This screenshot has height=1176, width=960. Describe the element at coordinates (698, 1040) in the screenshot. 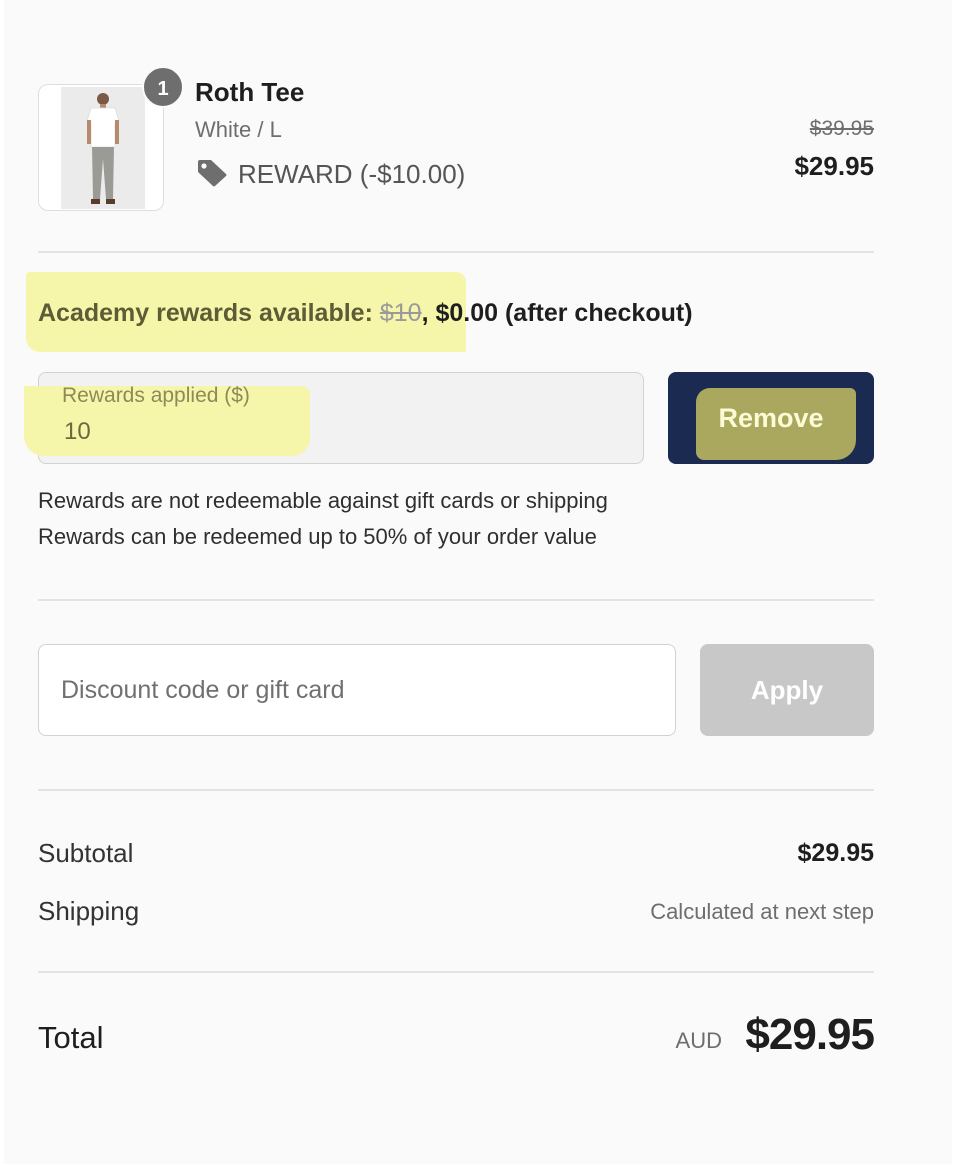

I see `currency-code: AUD` at that location.